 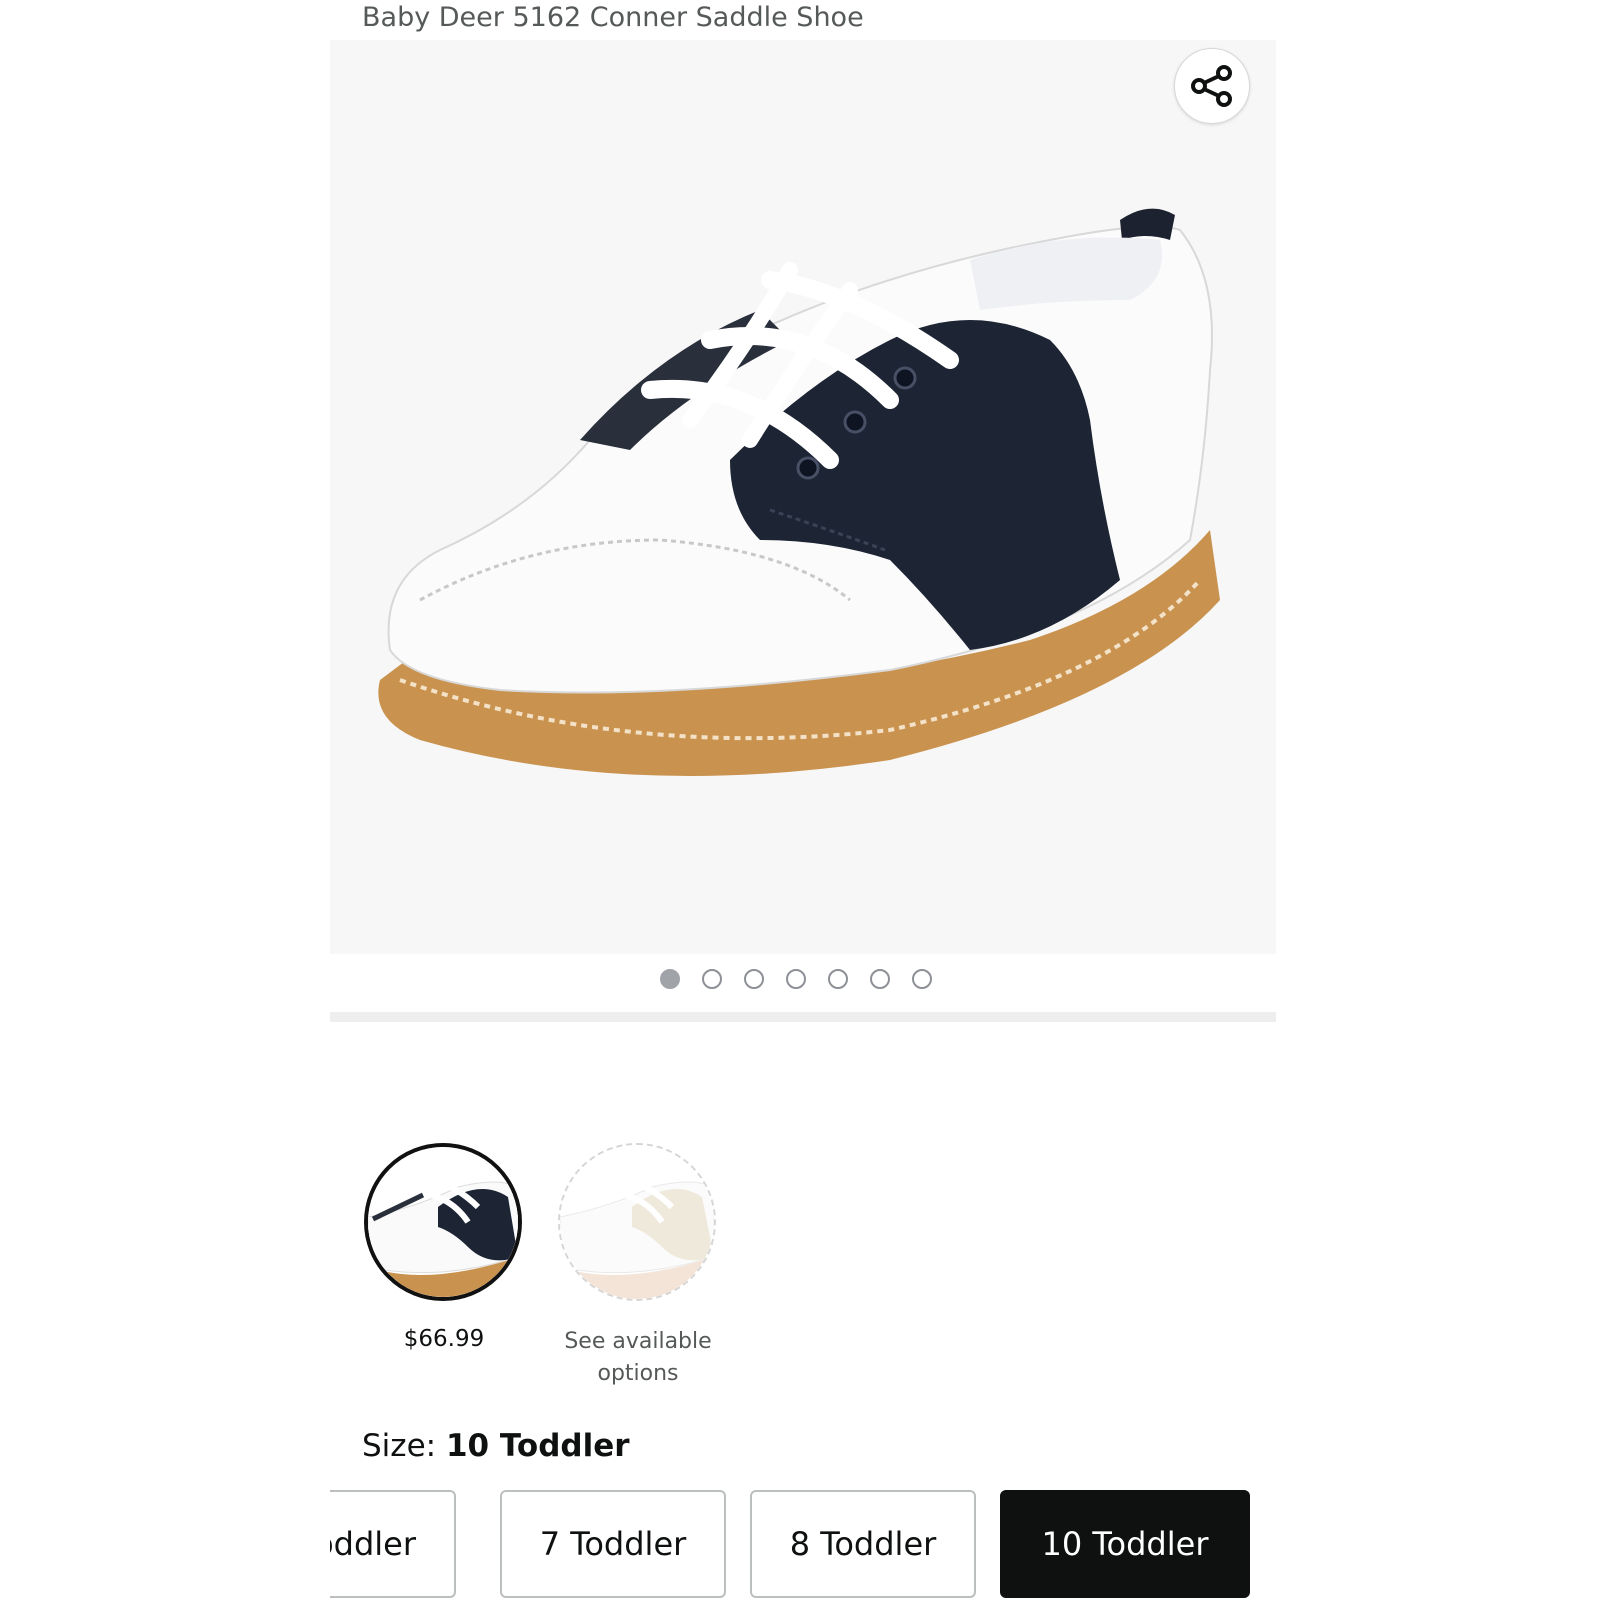 I want to click on size-option-7-toddler: 7 Toddler, so click(x=613, y=1544).